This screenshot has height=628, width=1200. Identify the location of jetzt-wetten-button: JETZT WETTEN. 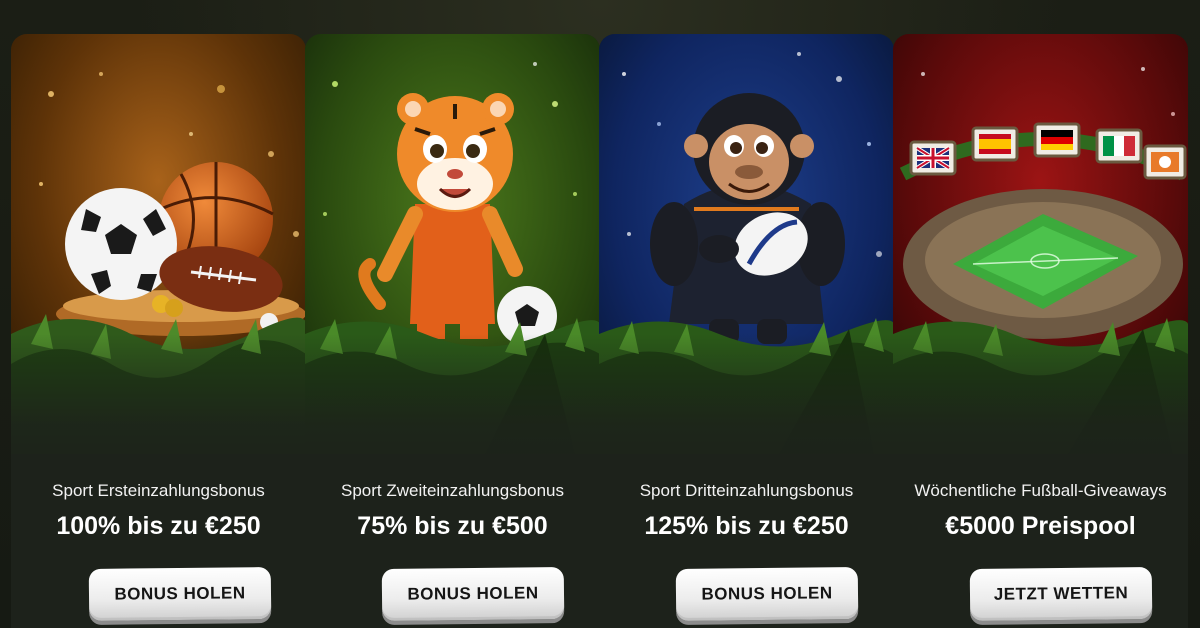
(1061, 594).